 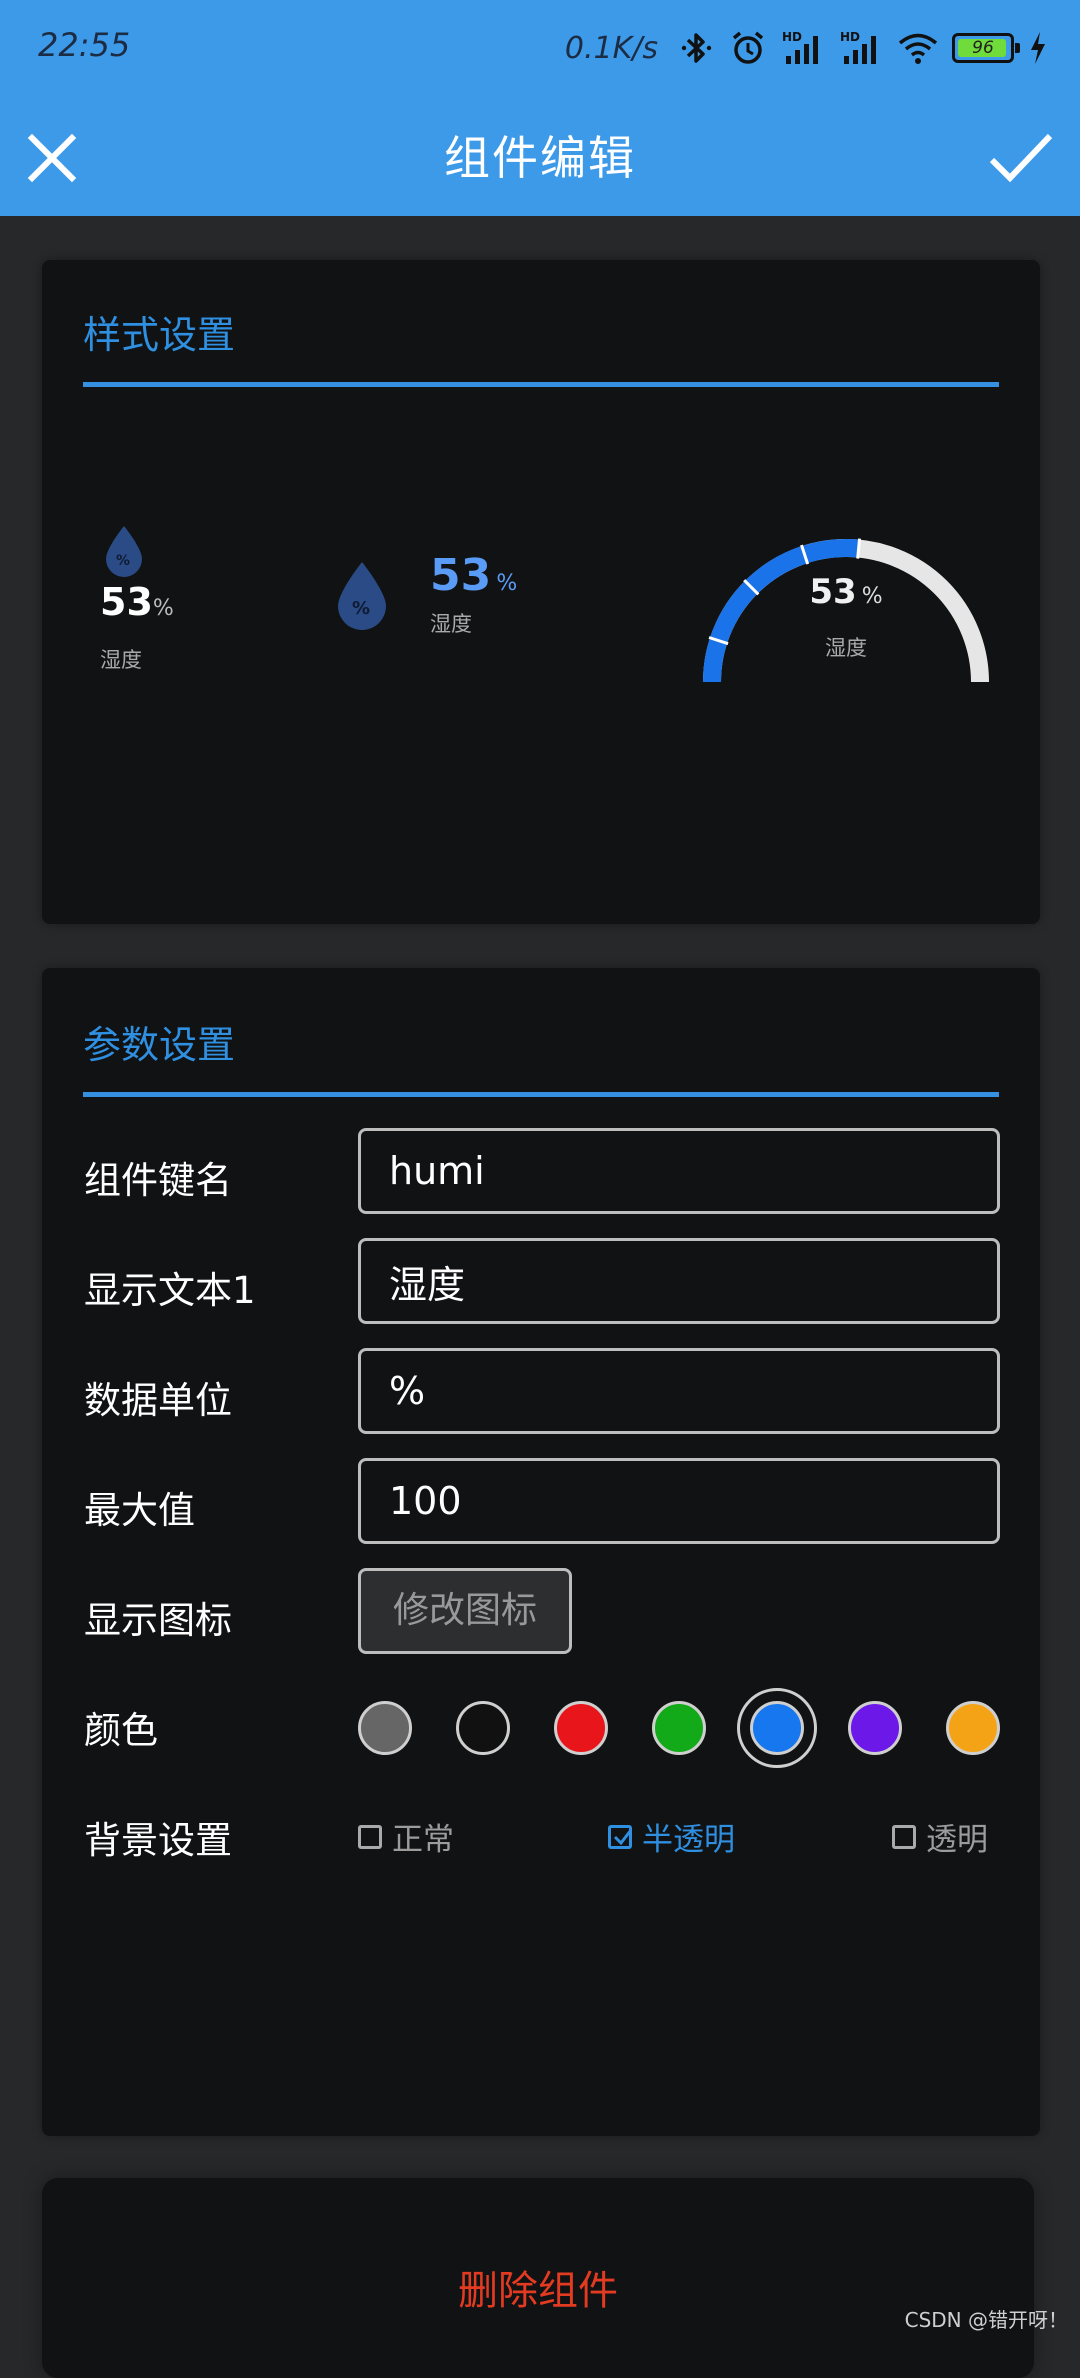 What do you see at coordinates (800, 47) in the screenshot?
I see `signal-hd-icon-1: HD` at bounding box center [800, 47].